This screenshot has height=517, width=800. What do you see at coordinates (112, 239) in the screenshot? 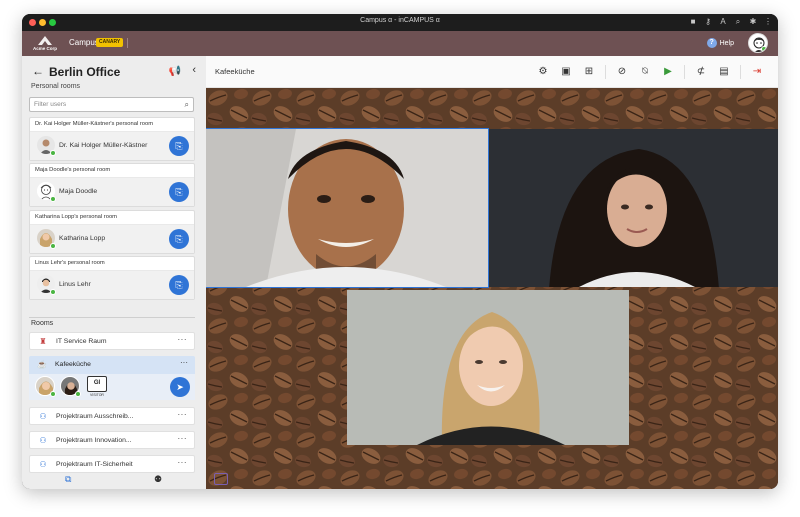
I see `personal-room-member: Katharina Lopp ⎘` at bounding box center [112, 239].